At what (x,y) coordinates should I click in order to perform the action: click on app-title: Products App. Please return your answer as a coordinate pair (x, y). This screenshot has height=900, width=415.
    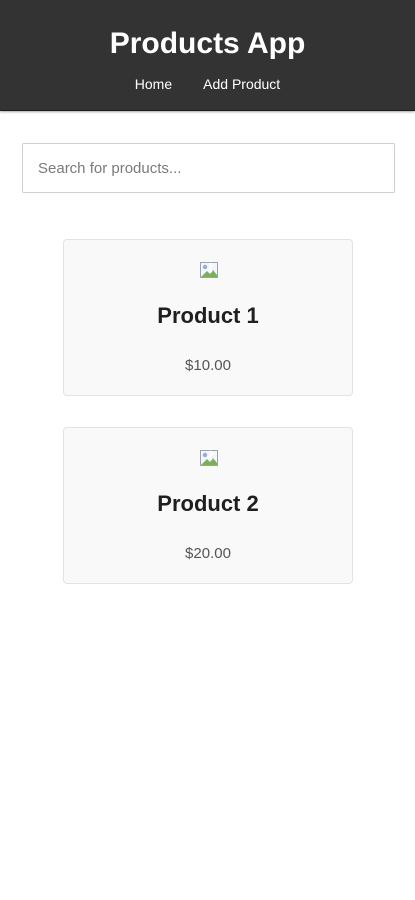
    Looking at the image, I should click on (207, 43).